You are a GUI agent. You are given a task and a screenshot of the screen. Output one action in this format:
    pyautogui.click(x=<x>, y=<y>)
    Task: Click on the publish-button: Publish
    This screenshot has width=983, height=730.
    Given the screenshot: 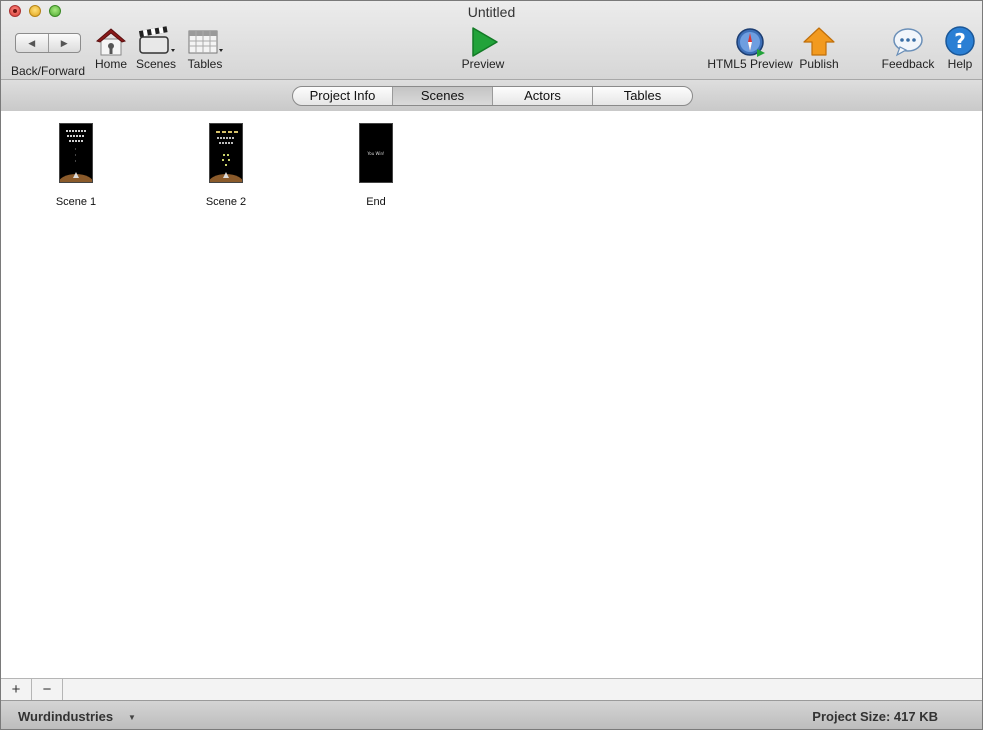 What is the action you would take?
    pyautogui.click(x=819, y=48)
    